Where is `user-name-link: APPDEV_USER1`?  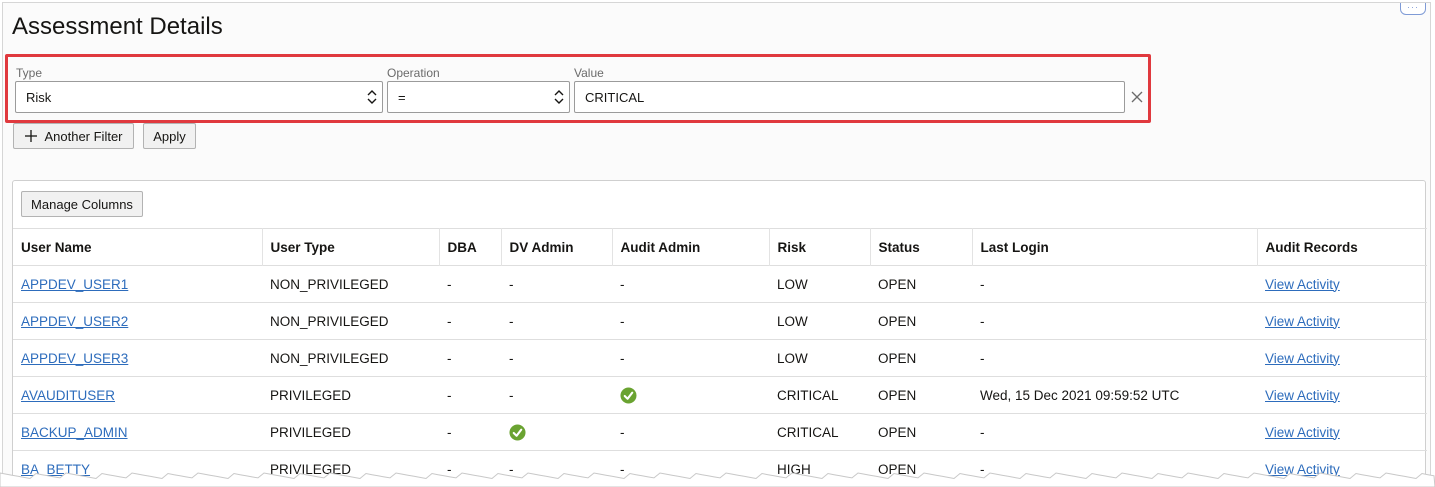 user-name-link: APPDEV_USER1 is located at coordinates (74, 284).